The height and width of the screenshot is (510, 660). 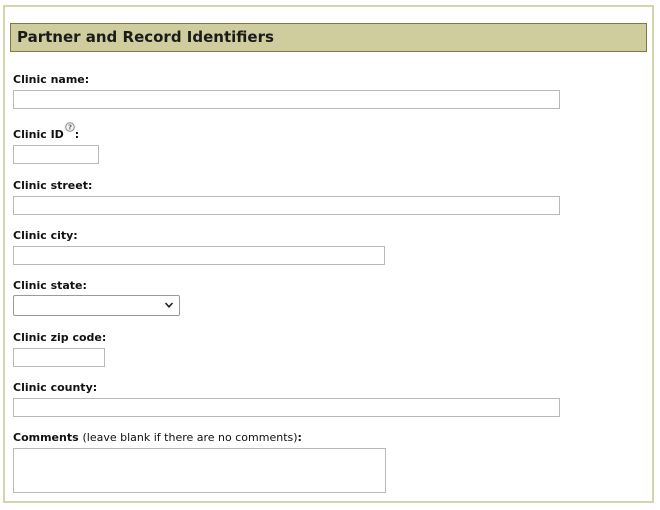 What do you see at coordinates (77, 134) in the screenshot?
I see `clinic-id-label-suffix: :` at bounding box center [77, 134].